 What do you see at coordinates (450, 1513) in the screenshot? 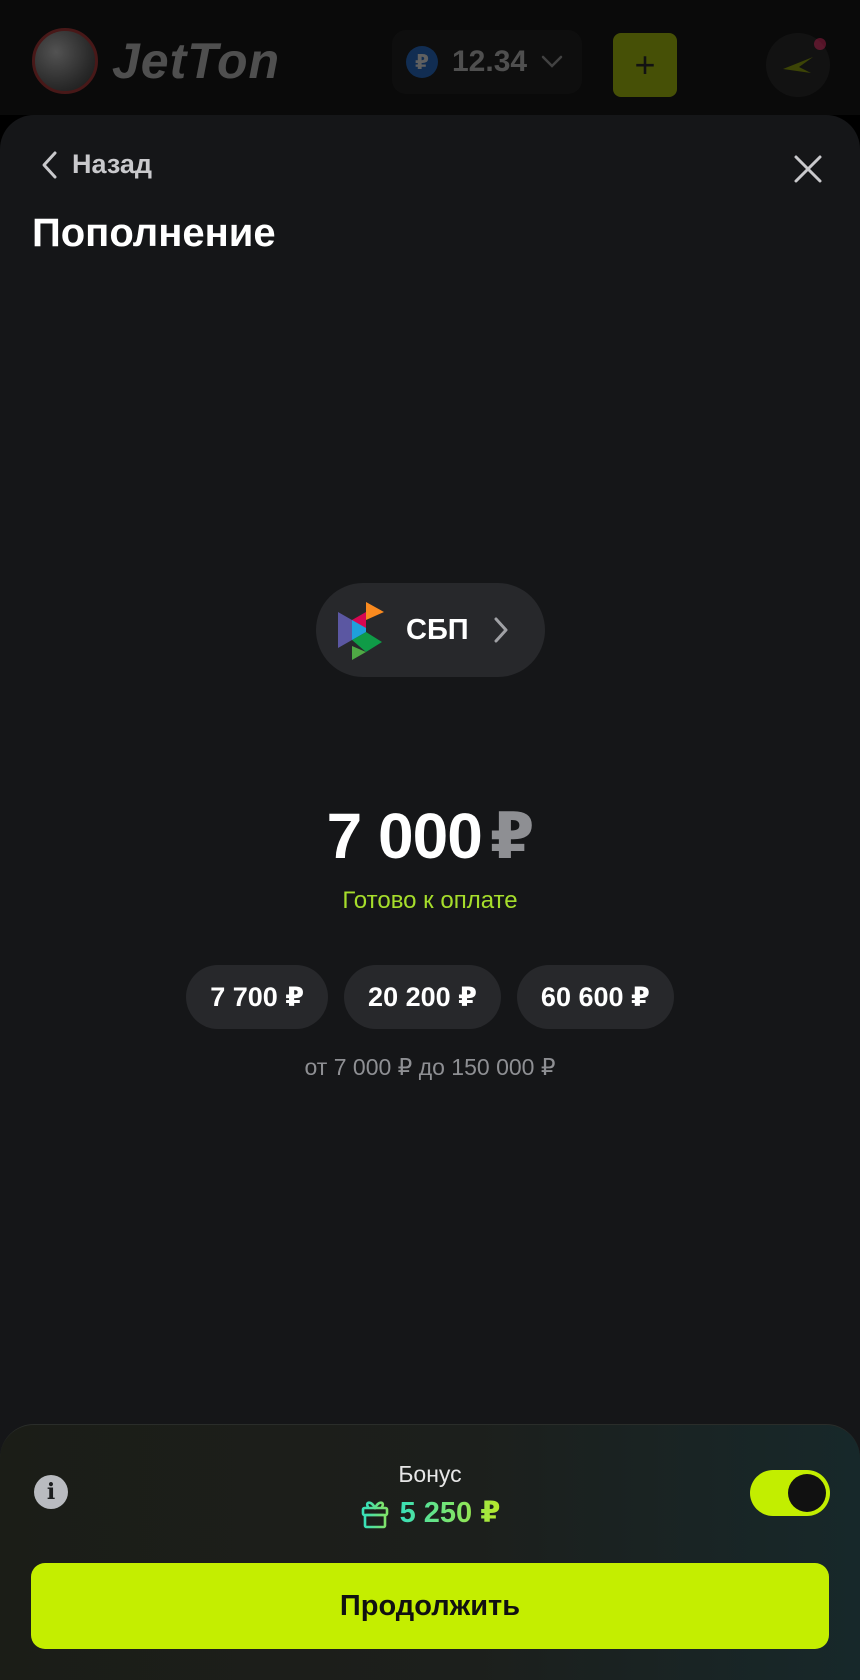
I see `bonus-amount: 5 250 ₽` at bounding box center [450, 1513].